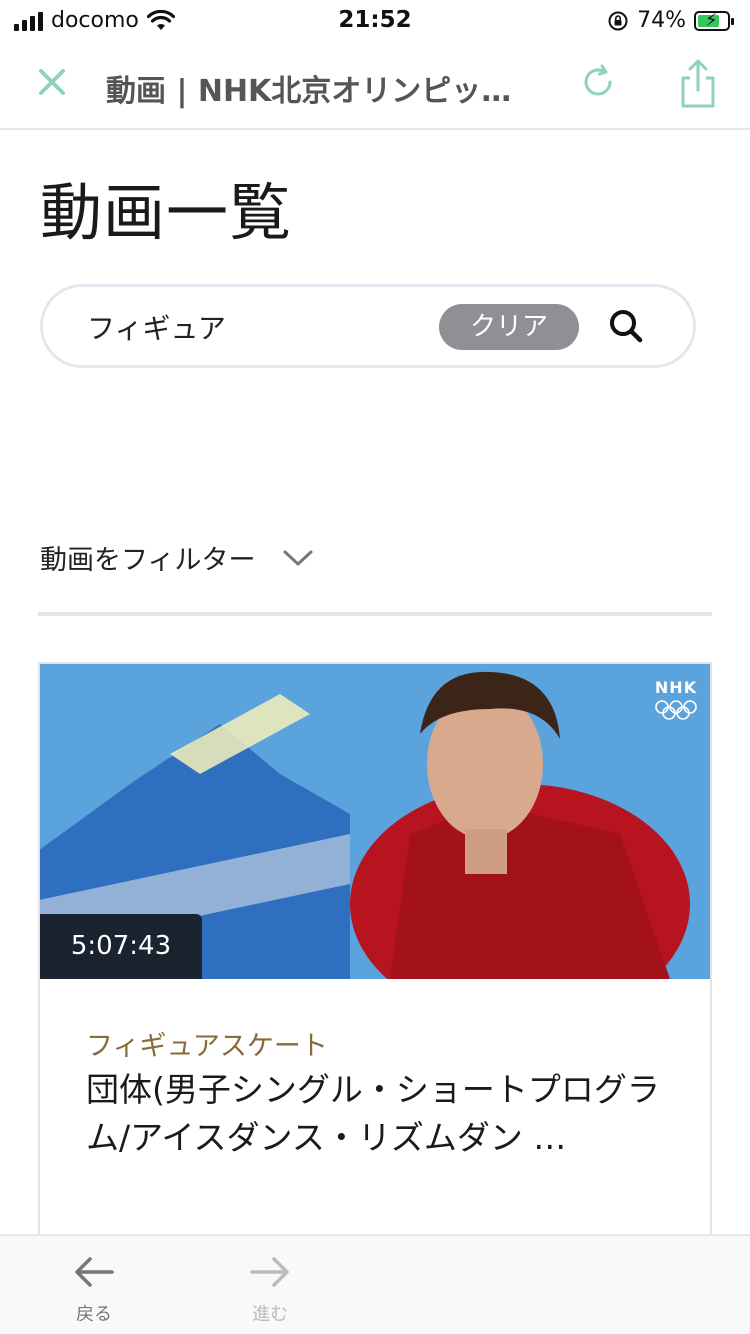  What do you see at coordinates (509, 327) in the screenshot?
I see `clear-button: クリア` at bounding box center [509, 327].